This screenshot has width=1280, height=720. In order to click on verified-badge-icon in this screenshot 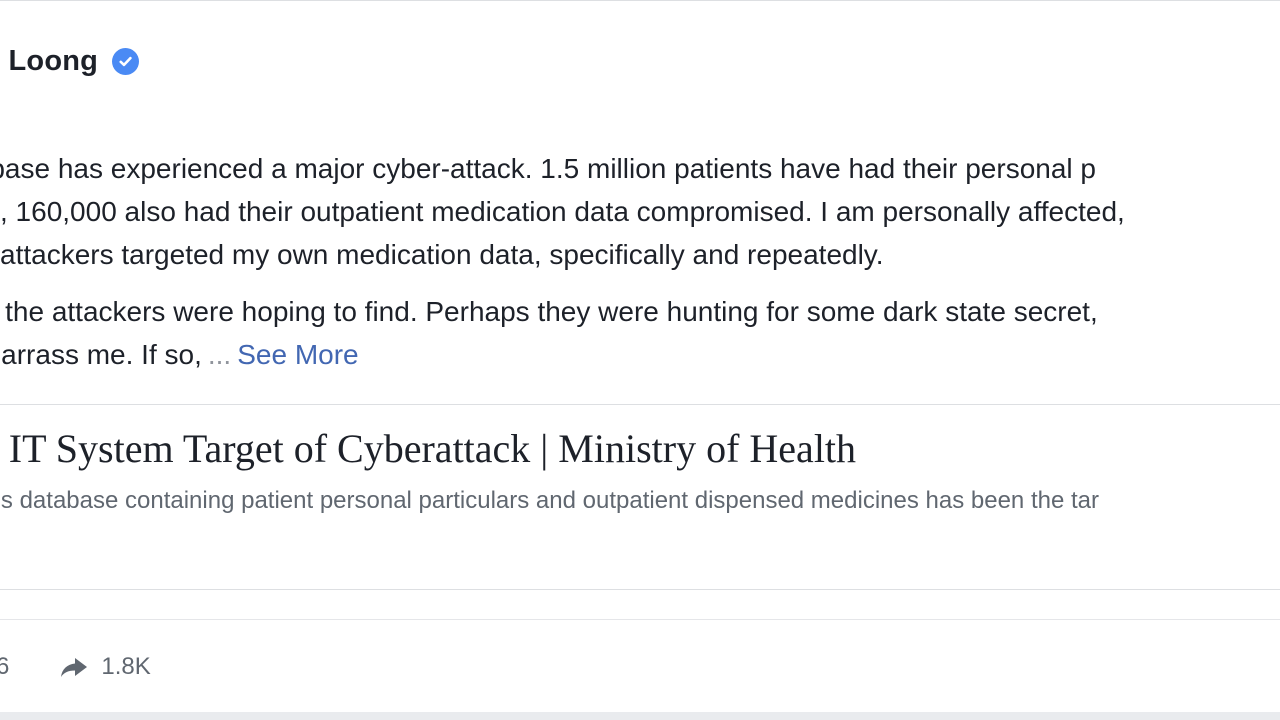, I will do `click(126, 61)`.